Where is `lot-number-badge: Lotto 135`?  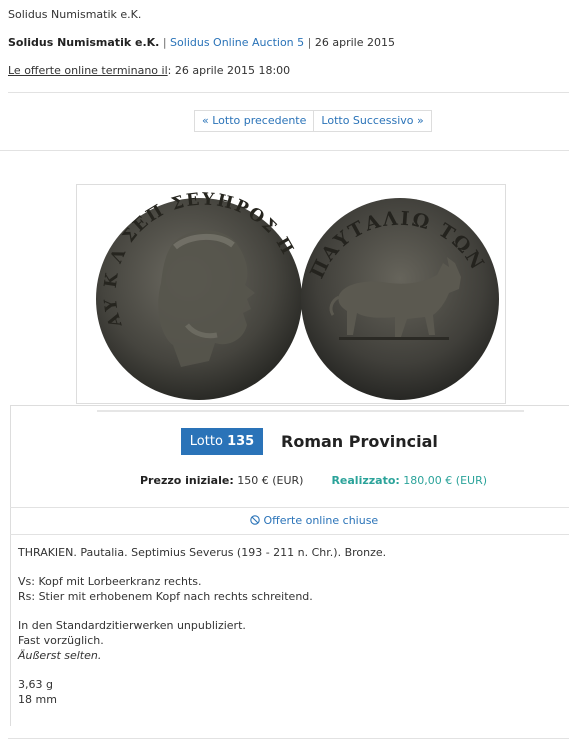 lot-number-badge: Lotto 135 is located at coordinates (222, 441).